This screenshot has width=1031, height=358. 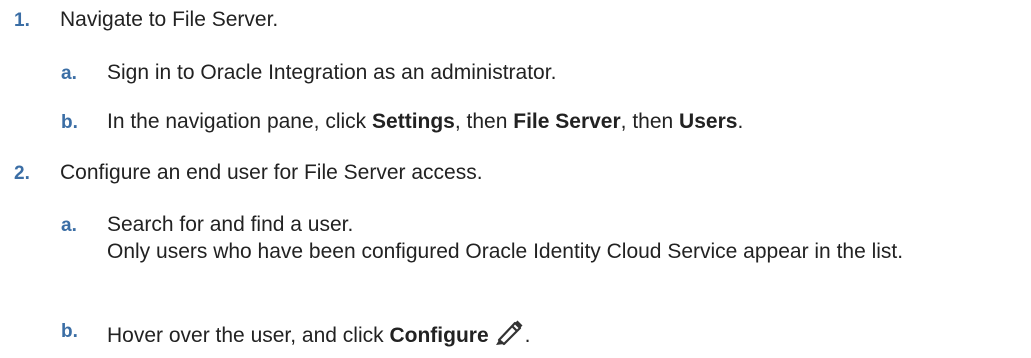 I want to click on pencil-icon, so click(x=509, y=334).